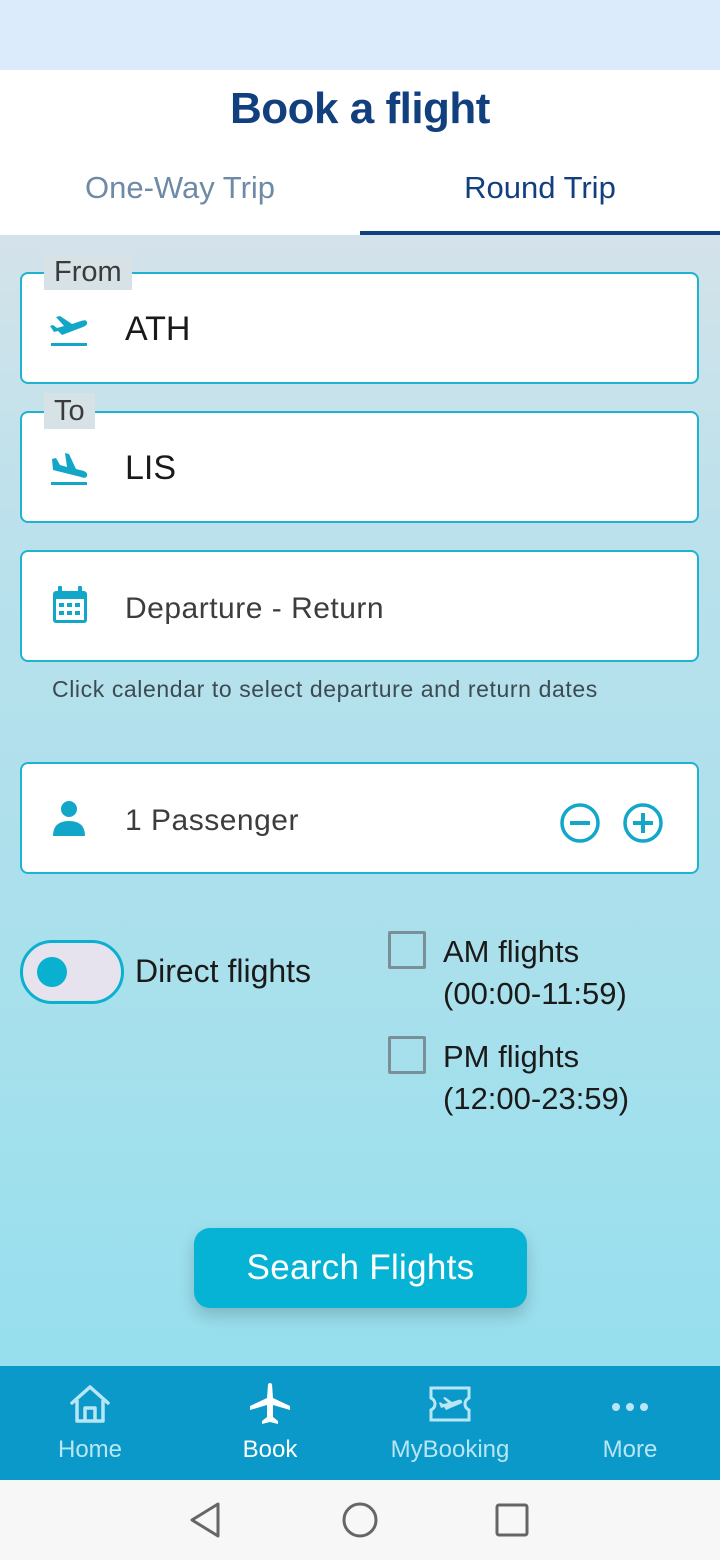 This screenshot has height=1560, width=720. I want to click on direct-flights-label: Direct flights, so click(223, 971).